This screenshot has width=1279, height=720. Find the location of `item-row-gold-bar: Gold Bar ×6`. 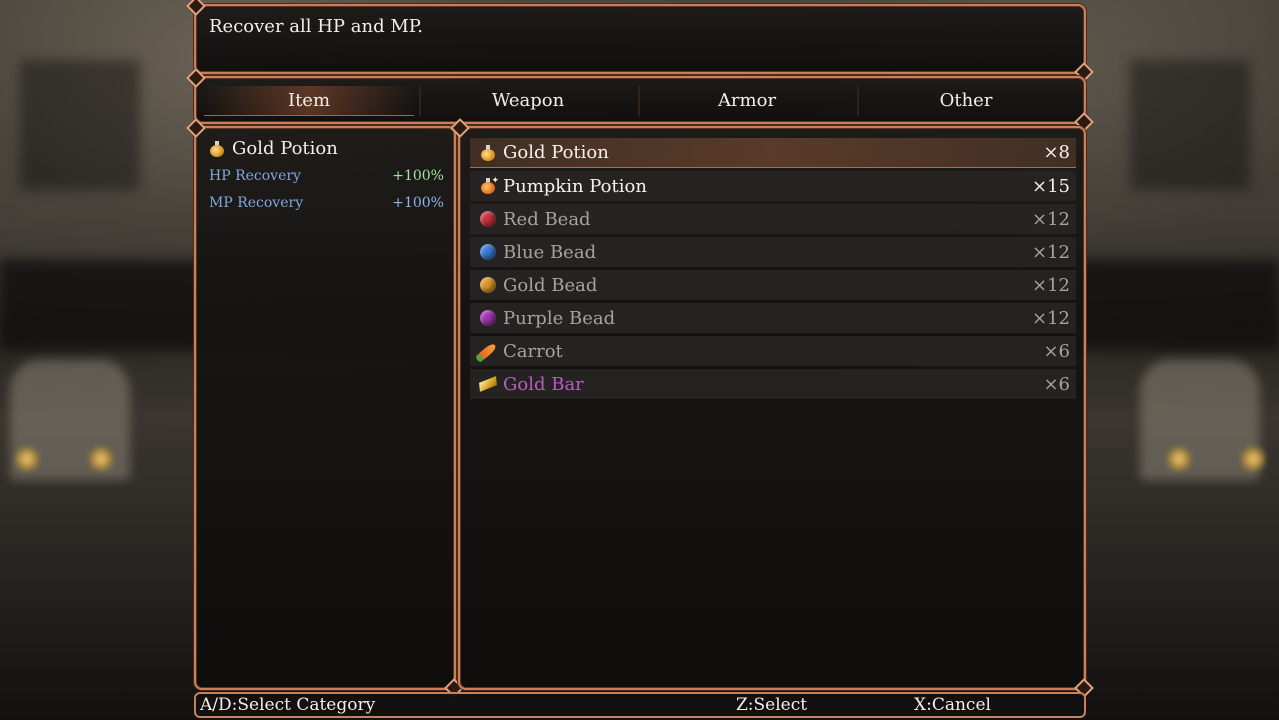

item-row-gold-bar: Gold Bar ×6 is located at coordinates (773, 384).